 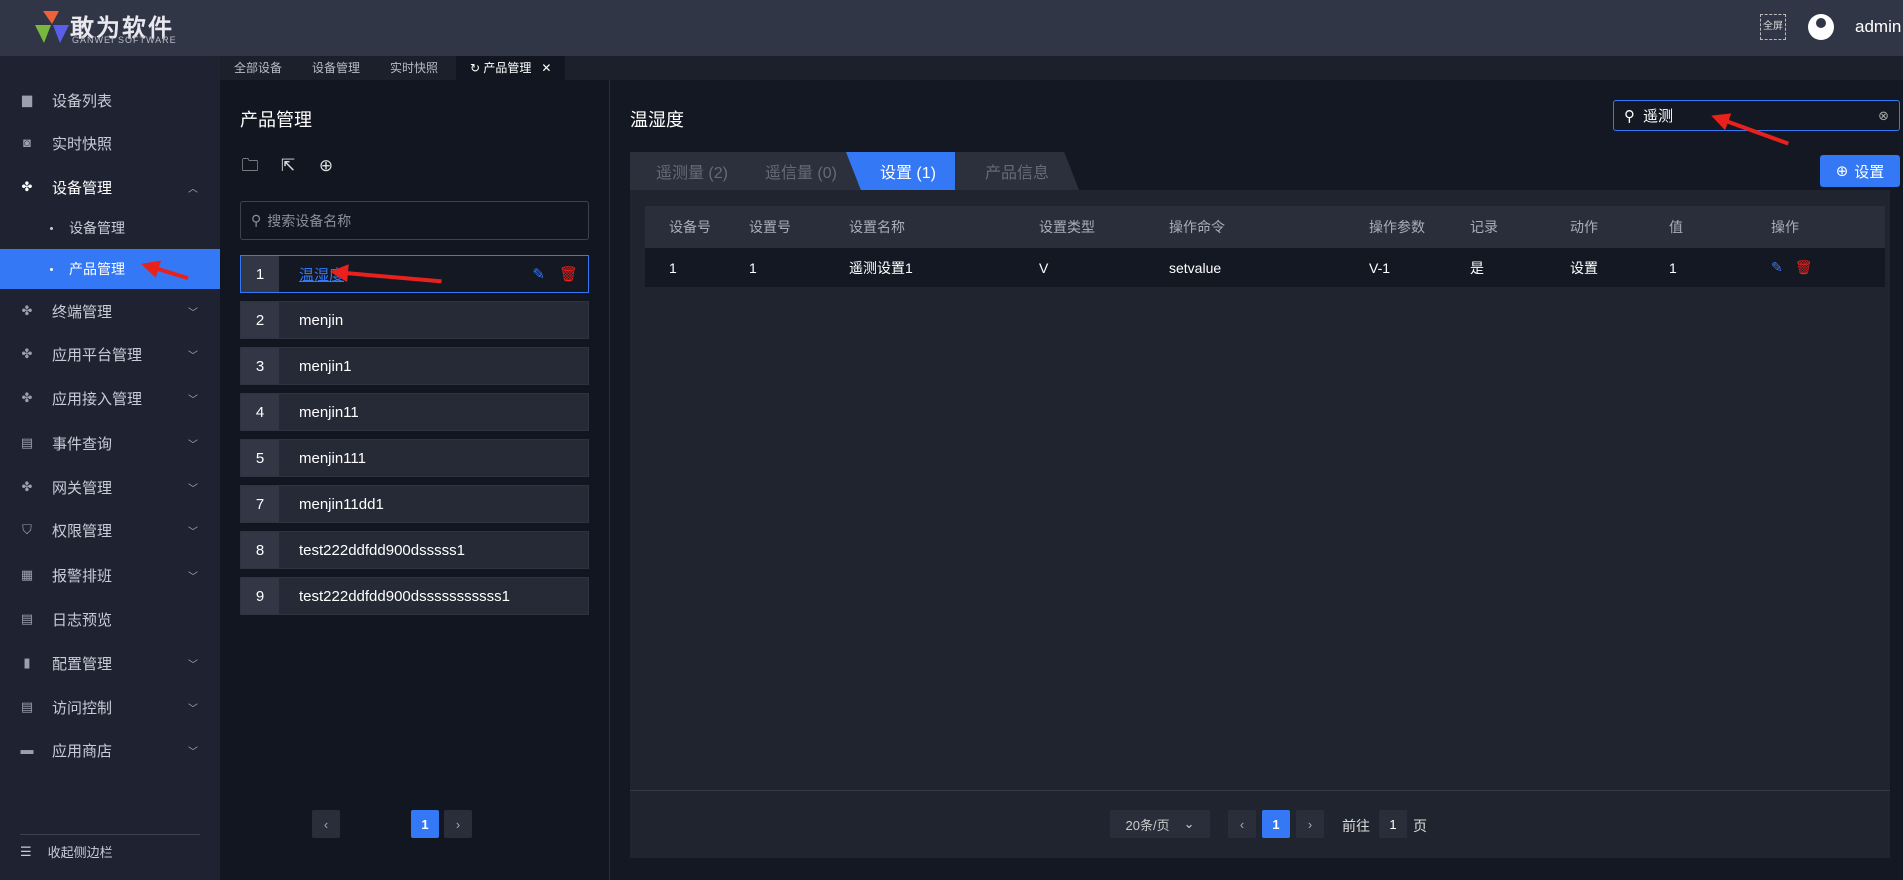 What do you see at coordinates (332, 458) in the screenshot?
I see `product-name: menjin111` at bounding box center [332, 458].